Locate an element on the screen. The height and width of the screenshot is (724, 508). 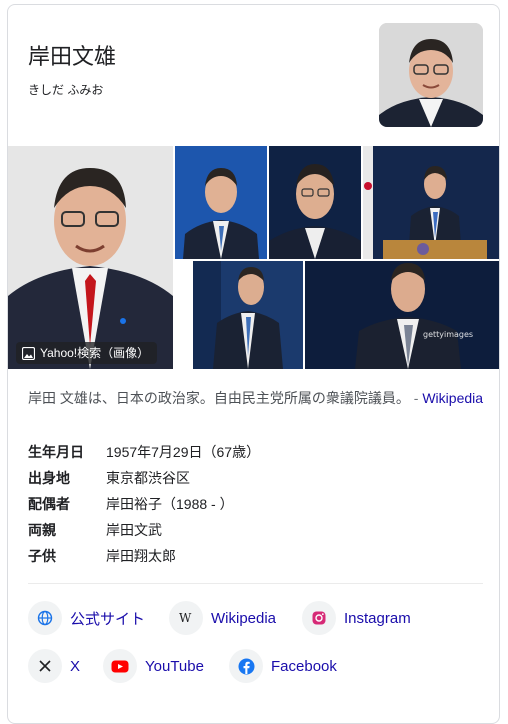
image-icon is located at coordinates (28, 353).